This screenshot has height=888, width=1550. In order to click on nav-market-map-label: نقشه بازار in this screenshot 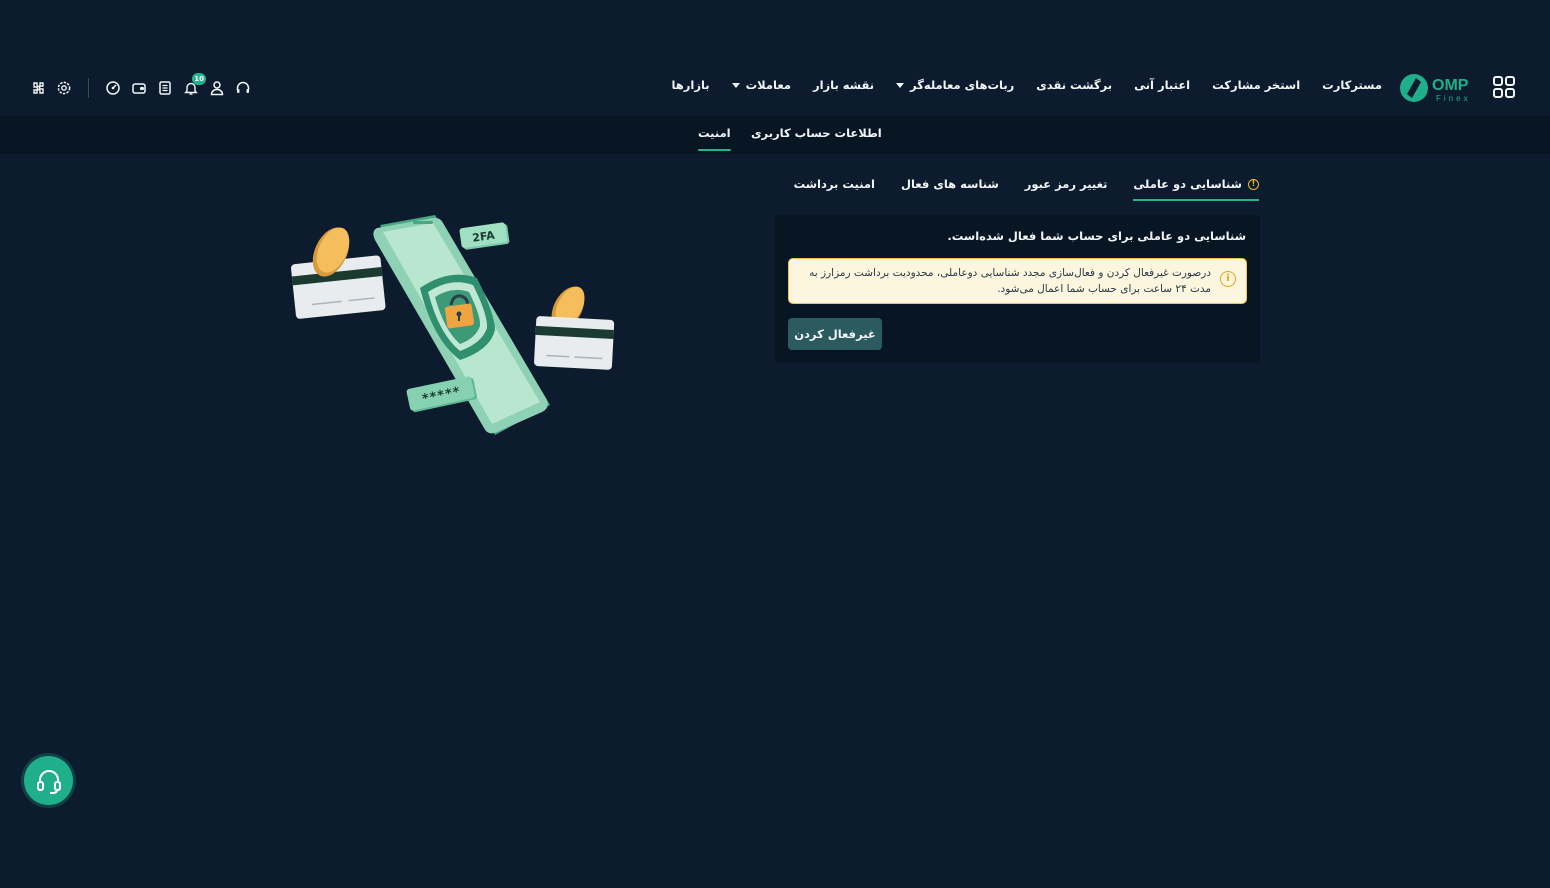, I will do `click(843, 85)`.